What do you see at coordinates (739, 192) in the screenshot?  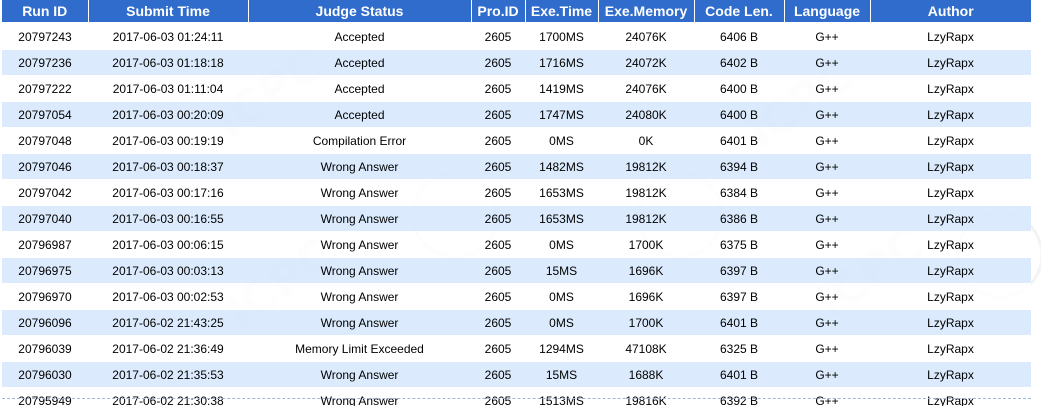 I see `code-length-link: 6384 B` at bounding box center [739, 192].